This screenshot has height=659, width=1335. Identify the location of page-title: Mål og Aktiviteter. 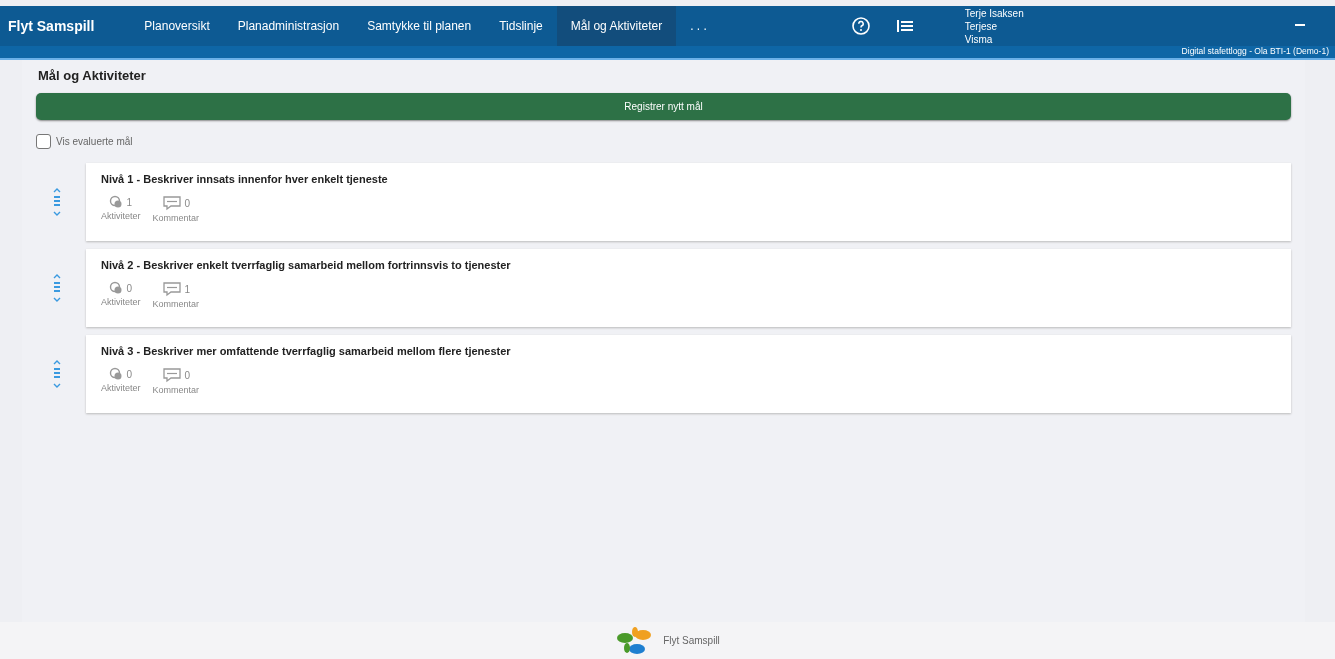
(92, 75).